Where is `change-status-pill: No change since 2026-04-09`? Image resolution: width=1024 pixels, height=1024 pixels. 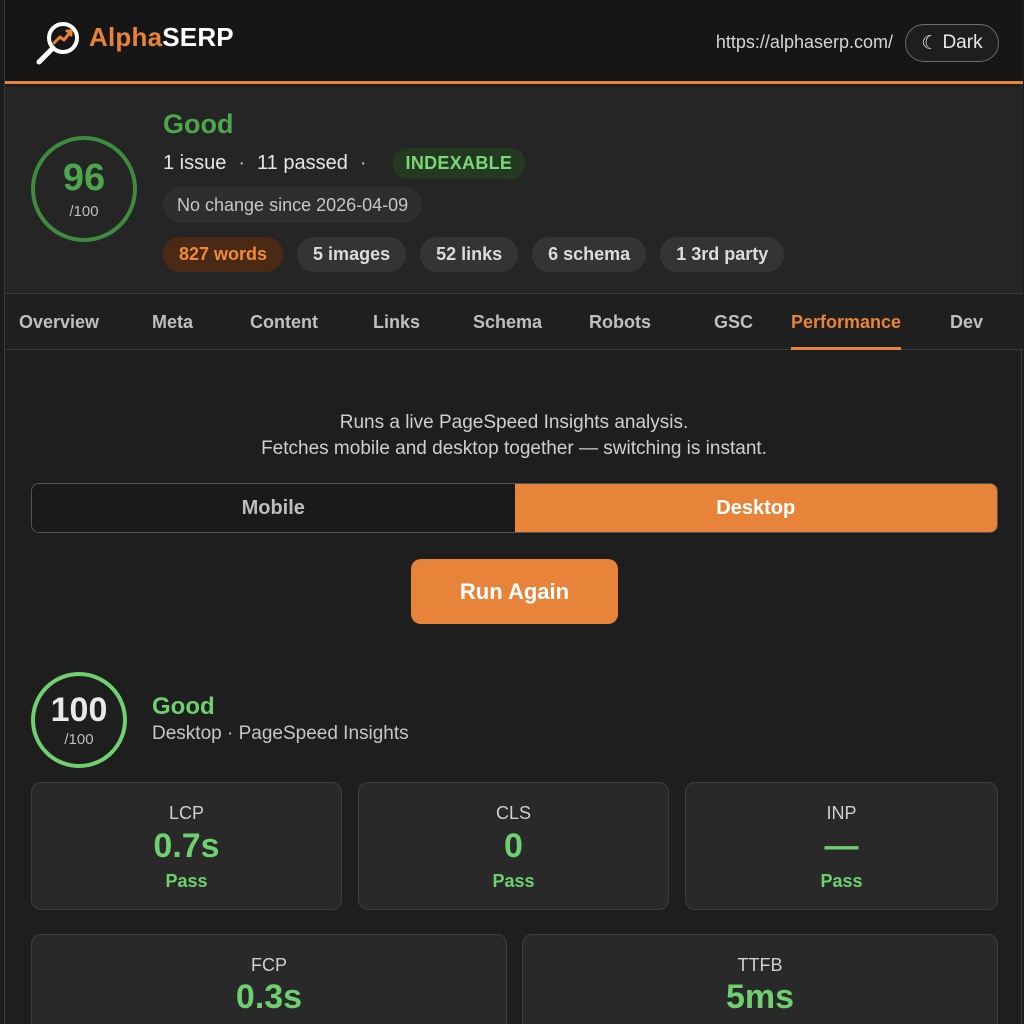 change-status-pill: No change since 2026-04-09 is located at coordinates (293, 205).